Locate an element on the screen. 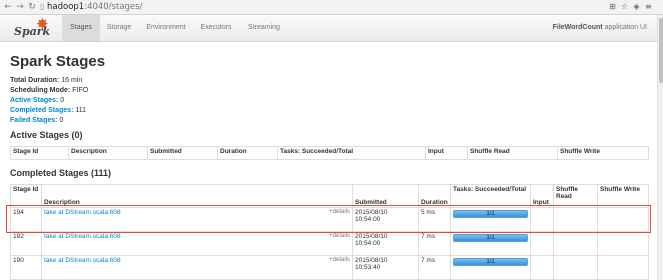  app-suffix: application UI is located at coordinates (624, 27).